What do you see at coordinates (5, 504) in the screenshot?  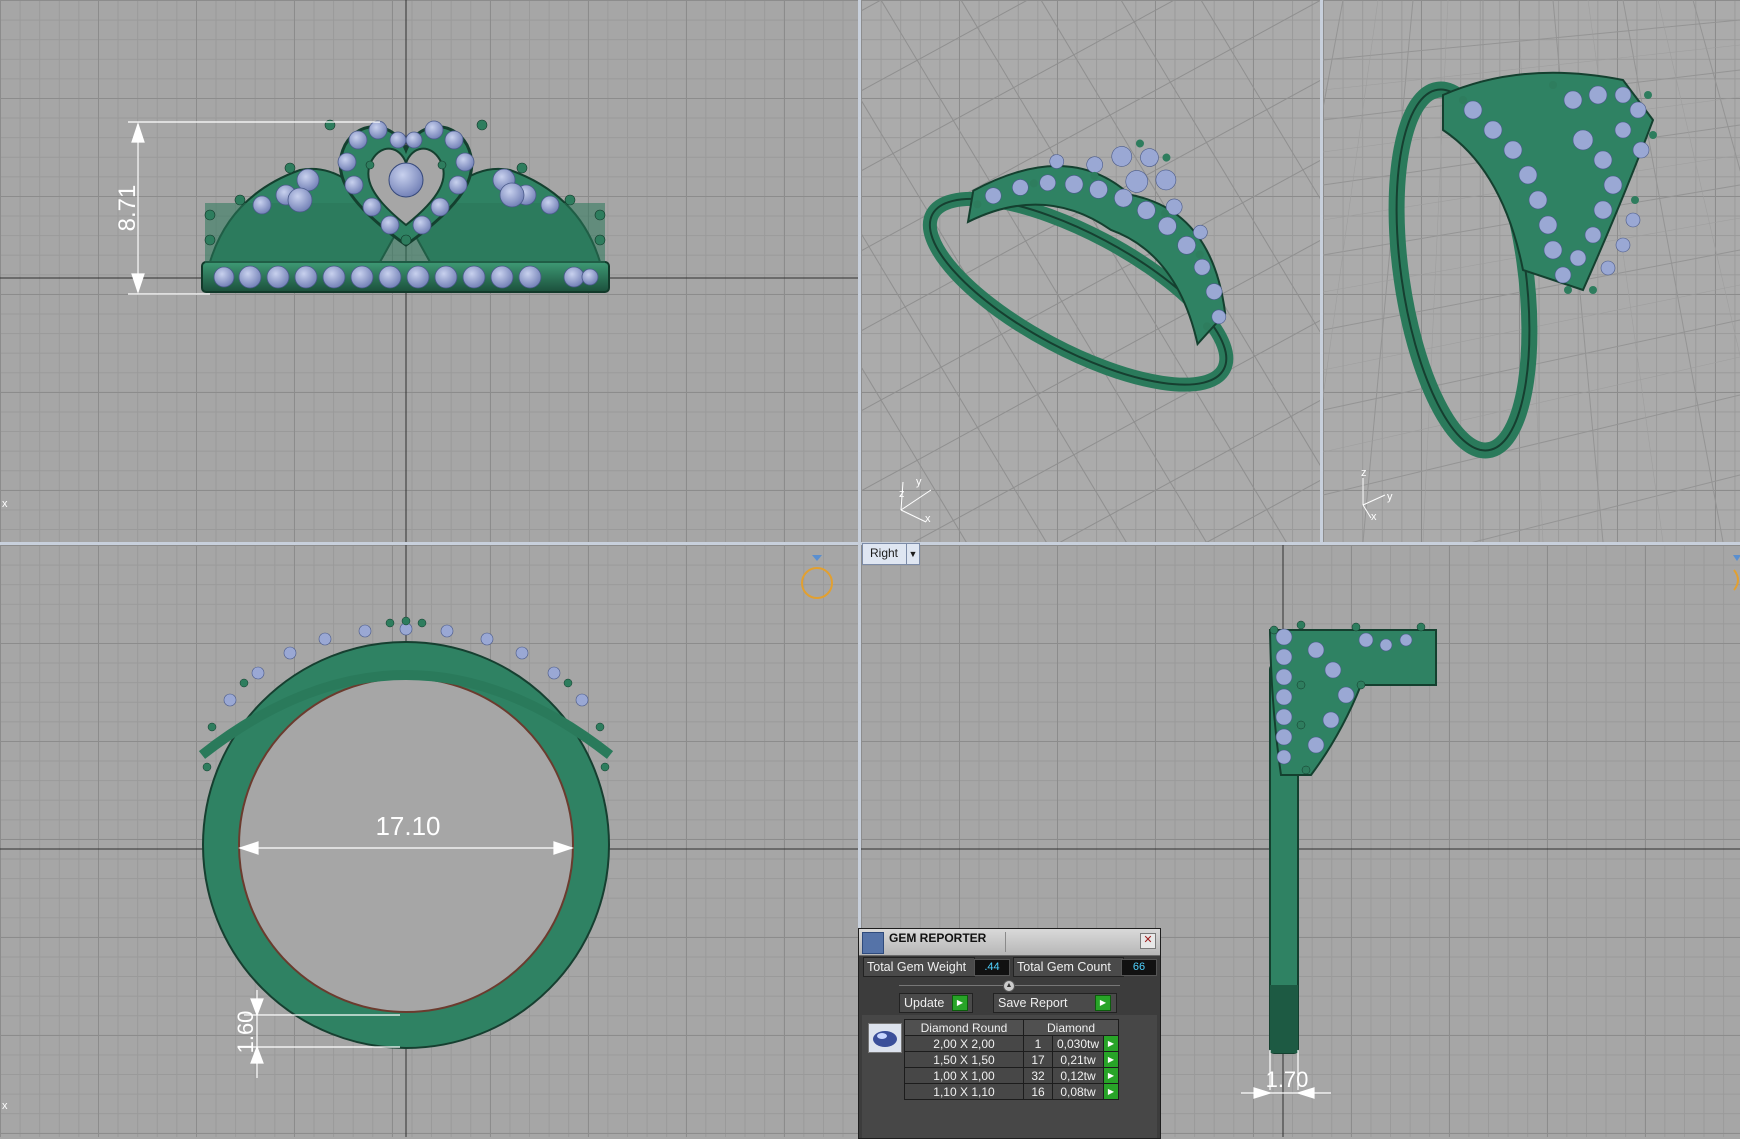 I see `axis-marker-x: x` at bounding box center [5, 504].